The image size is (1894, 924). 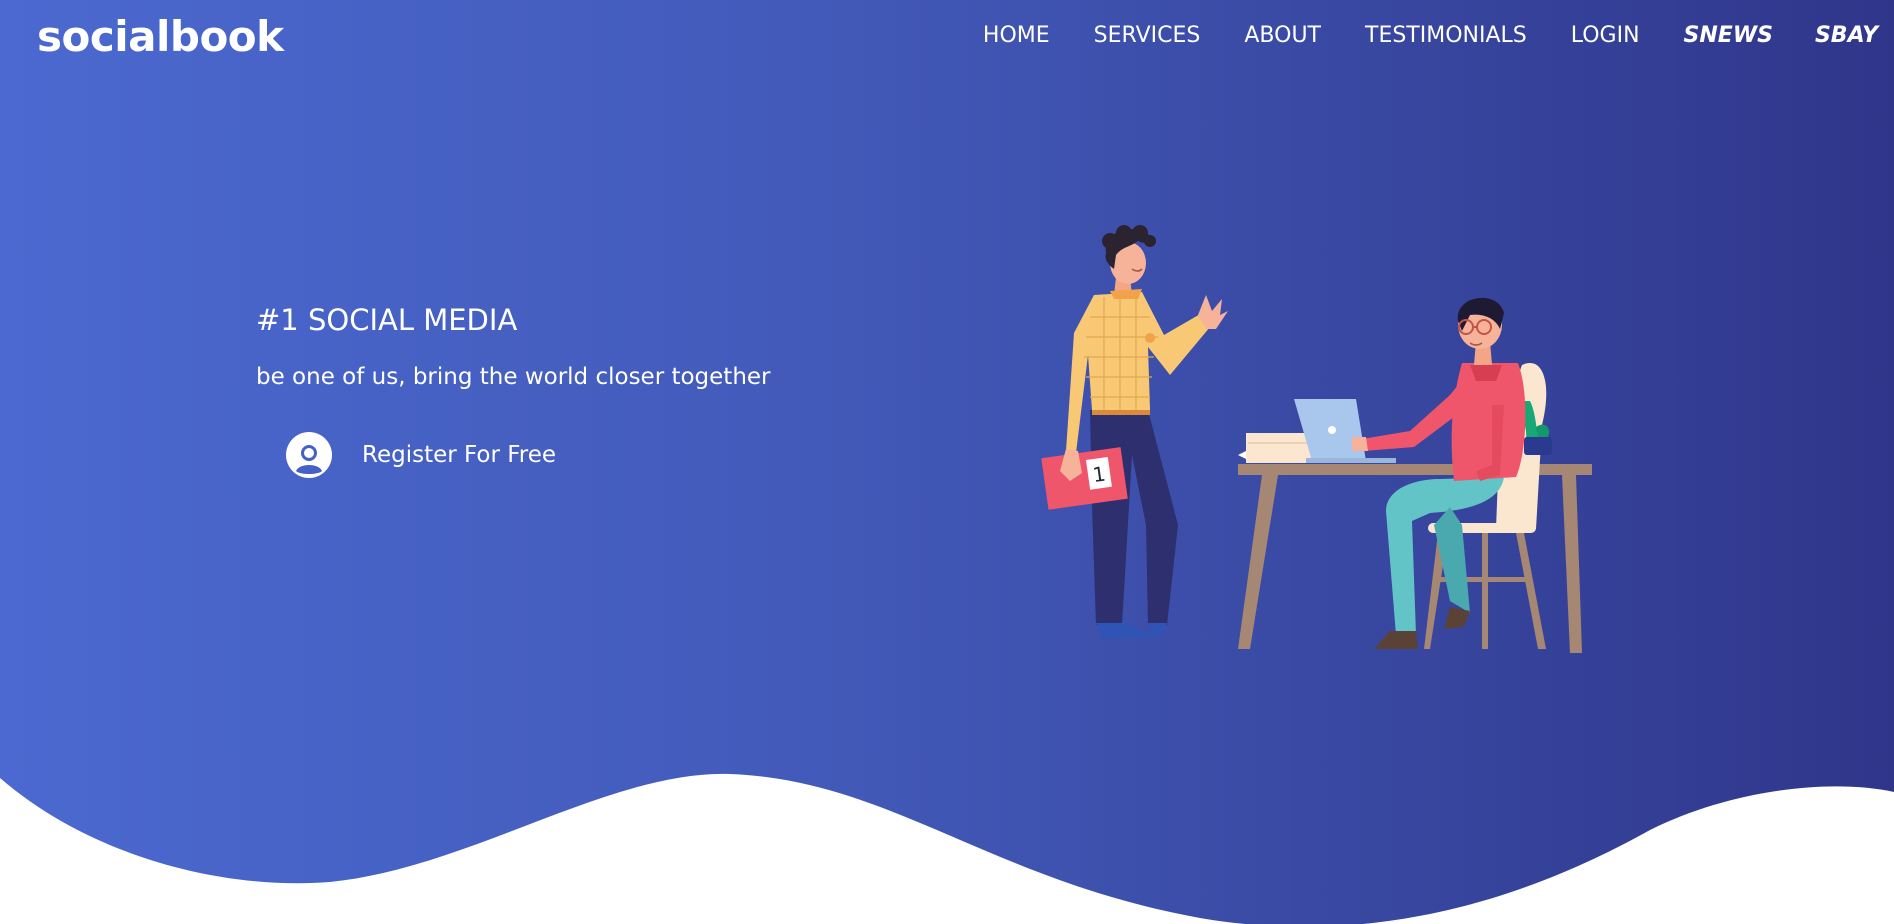 What do you see at coordinates (1147, 36) in the screenshot?
I see `nav-services-link: SERVICES` at bounding box center [1147, 36].